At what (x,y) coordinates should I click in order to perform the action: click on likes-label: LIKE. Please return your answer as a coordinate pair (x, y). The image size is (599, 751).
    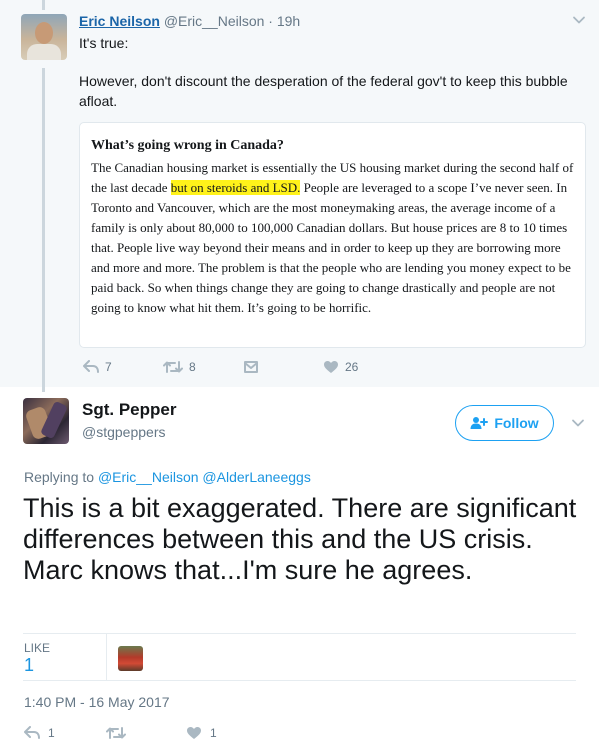
    Looking at the image, I should click on (37, 648).